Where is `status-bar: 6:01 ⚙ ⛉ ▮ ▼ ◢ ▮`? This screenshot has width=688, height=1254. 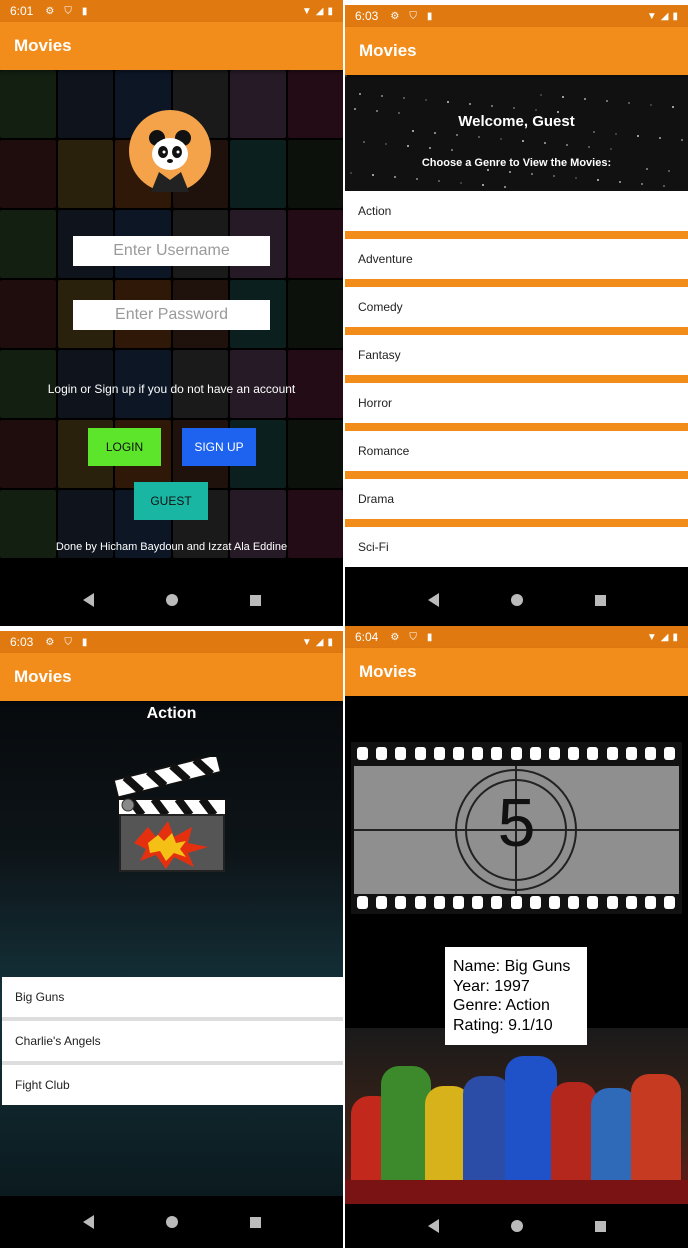 status-bar: 6:01 ⚙ ⛉ ▮ ▼ ◢ ▮ is located at coordinates (171, 11).